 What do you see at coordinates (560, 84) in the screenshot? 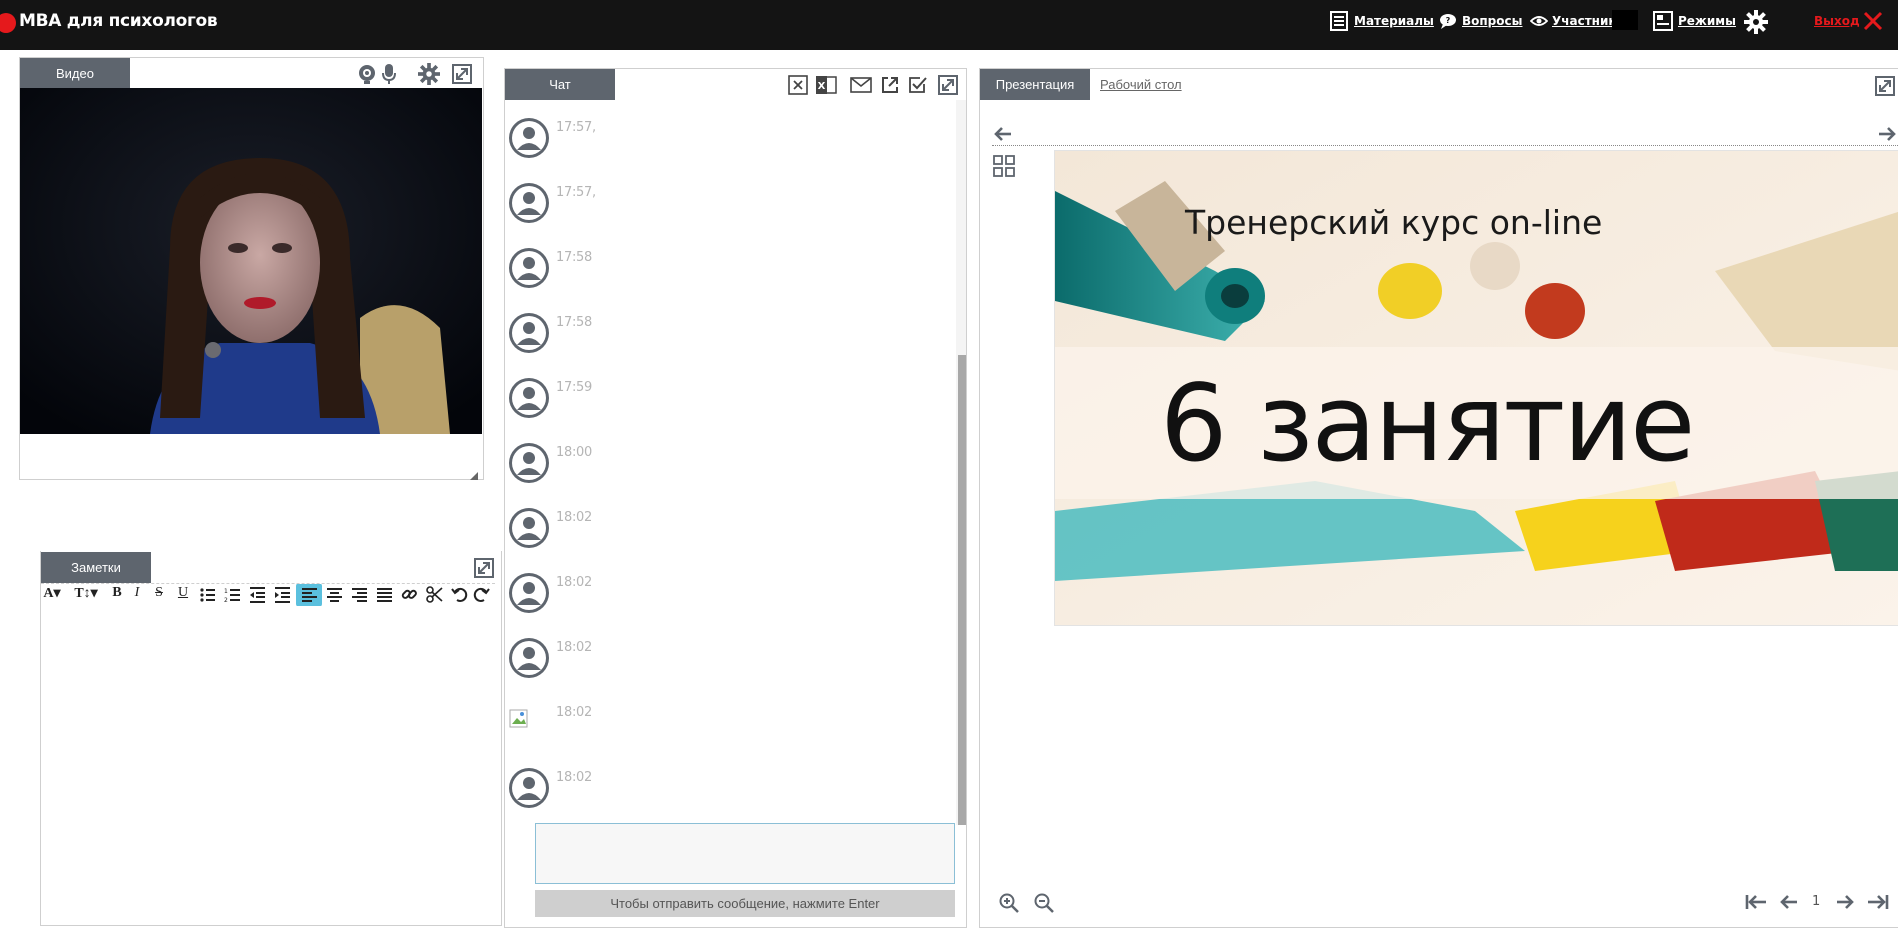
I see `tab-chat: Чат` at bounding box center [560, 84].